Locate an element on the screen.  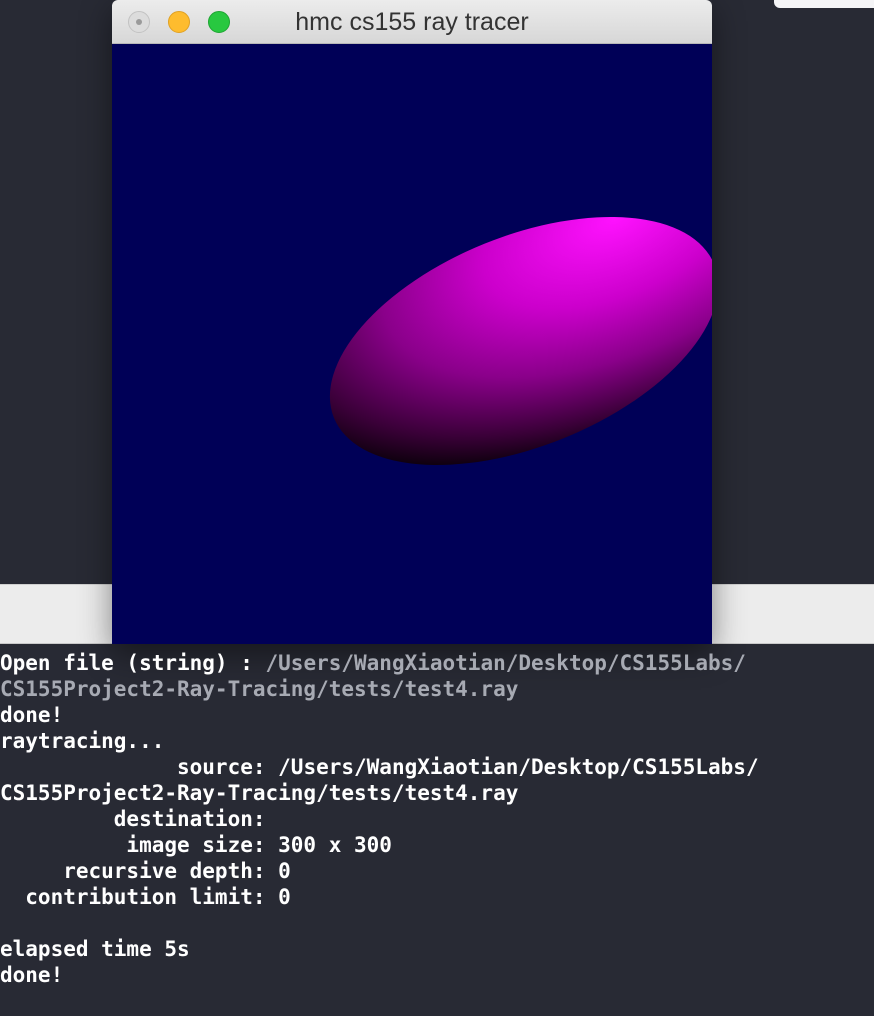
done-line-1: done! is located at coordinates (32, 715).